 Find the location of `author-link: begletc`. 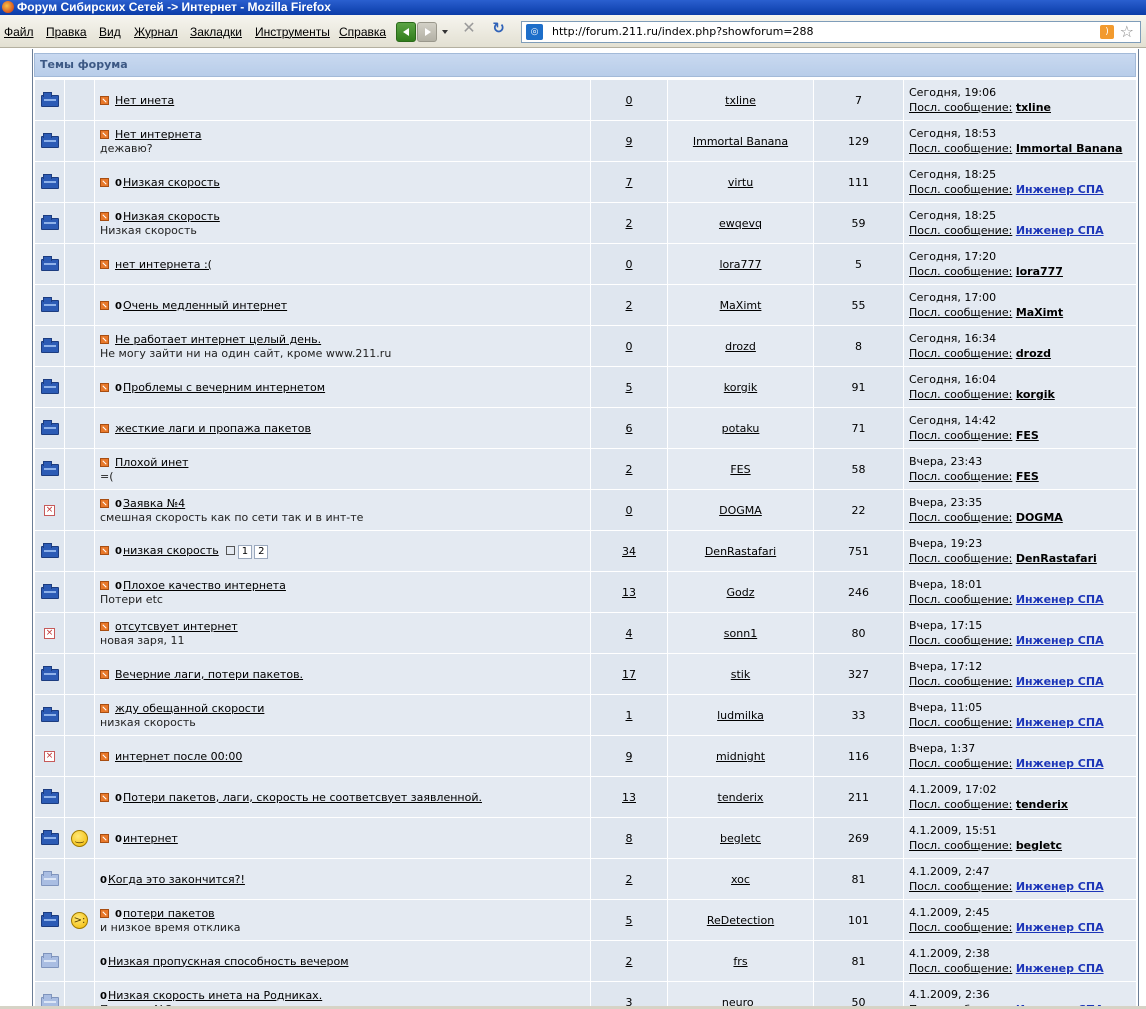

author-link: begletc is located at coordinates (740, 838).